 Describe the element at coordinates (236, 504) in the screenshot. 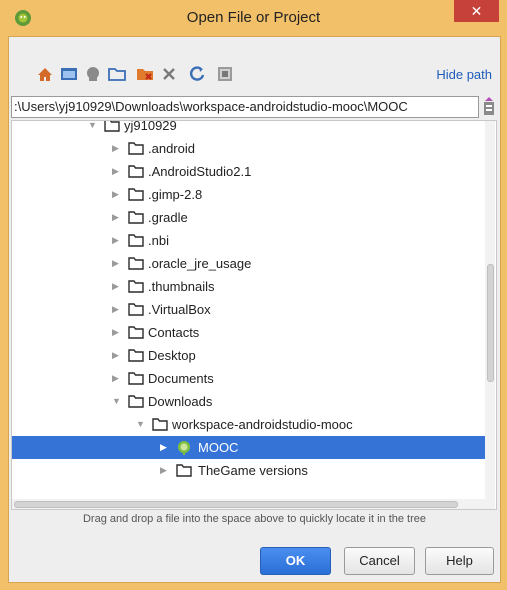

I see `horizontal-scroll-thumb` at that location.